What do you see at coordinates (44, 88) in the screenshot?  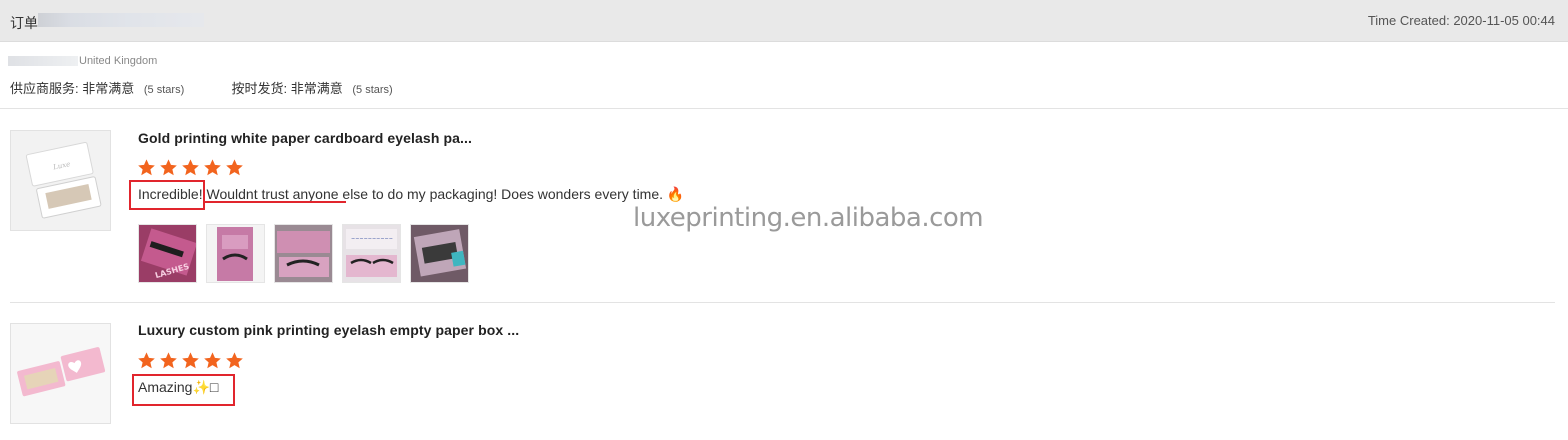 I see `supplier-service-label: 供应商服务:` at bounding box center [44, 88].